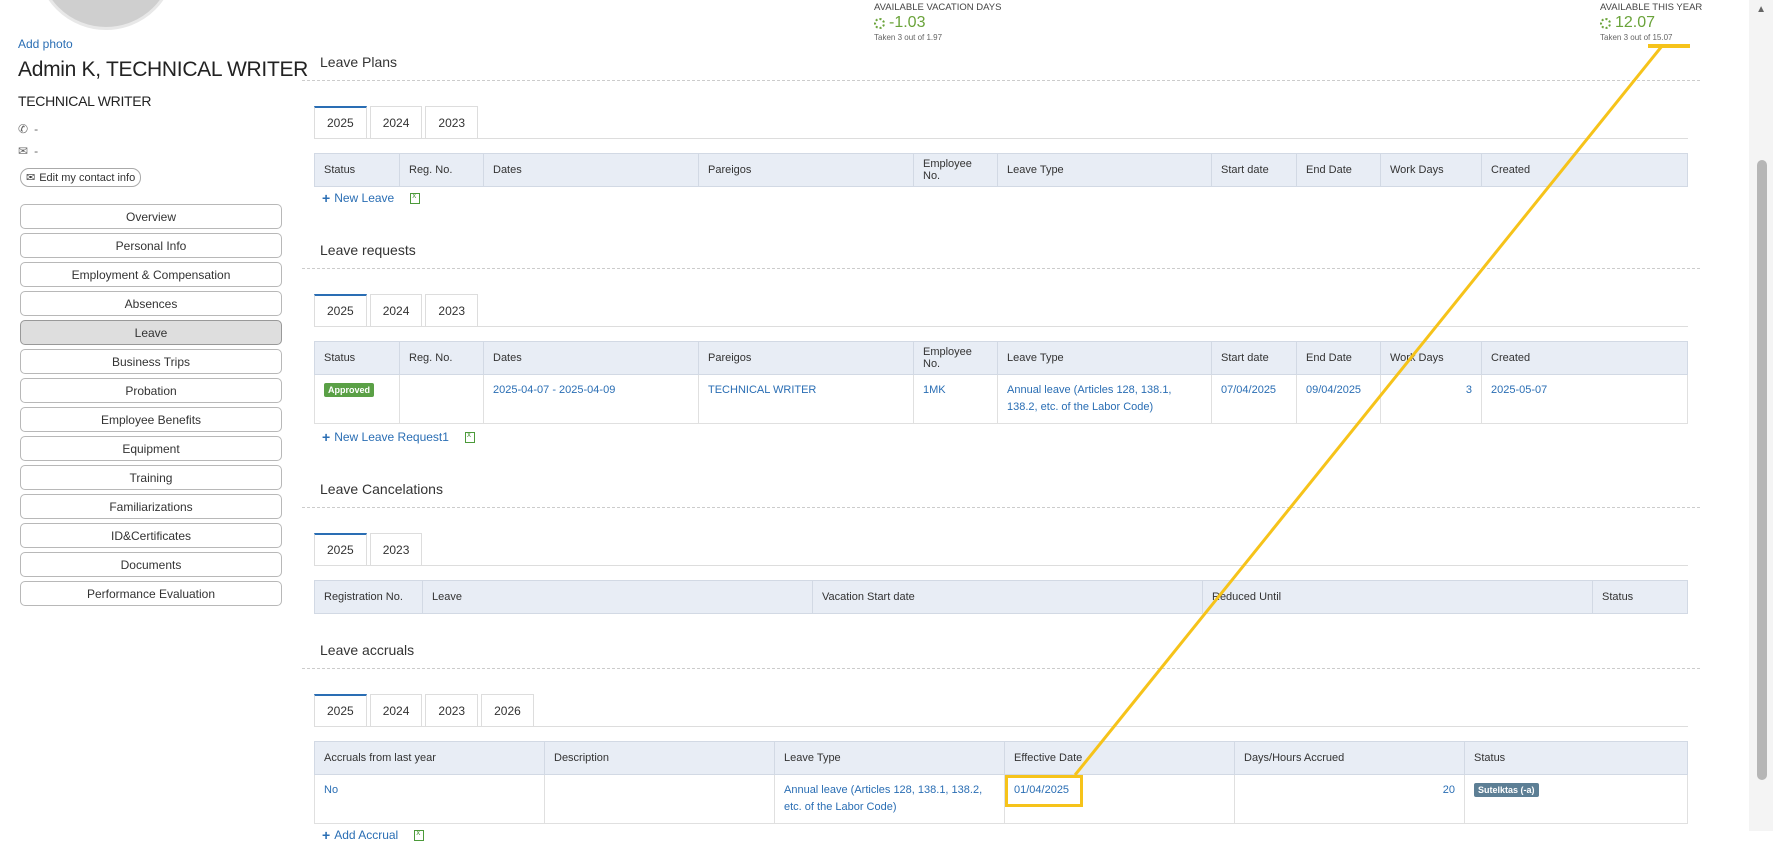  What do you see at coordinates (349, 390) in the screenshot?
I see `approved-badge: Approved` at bounding box center [349, 390].